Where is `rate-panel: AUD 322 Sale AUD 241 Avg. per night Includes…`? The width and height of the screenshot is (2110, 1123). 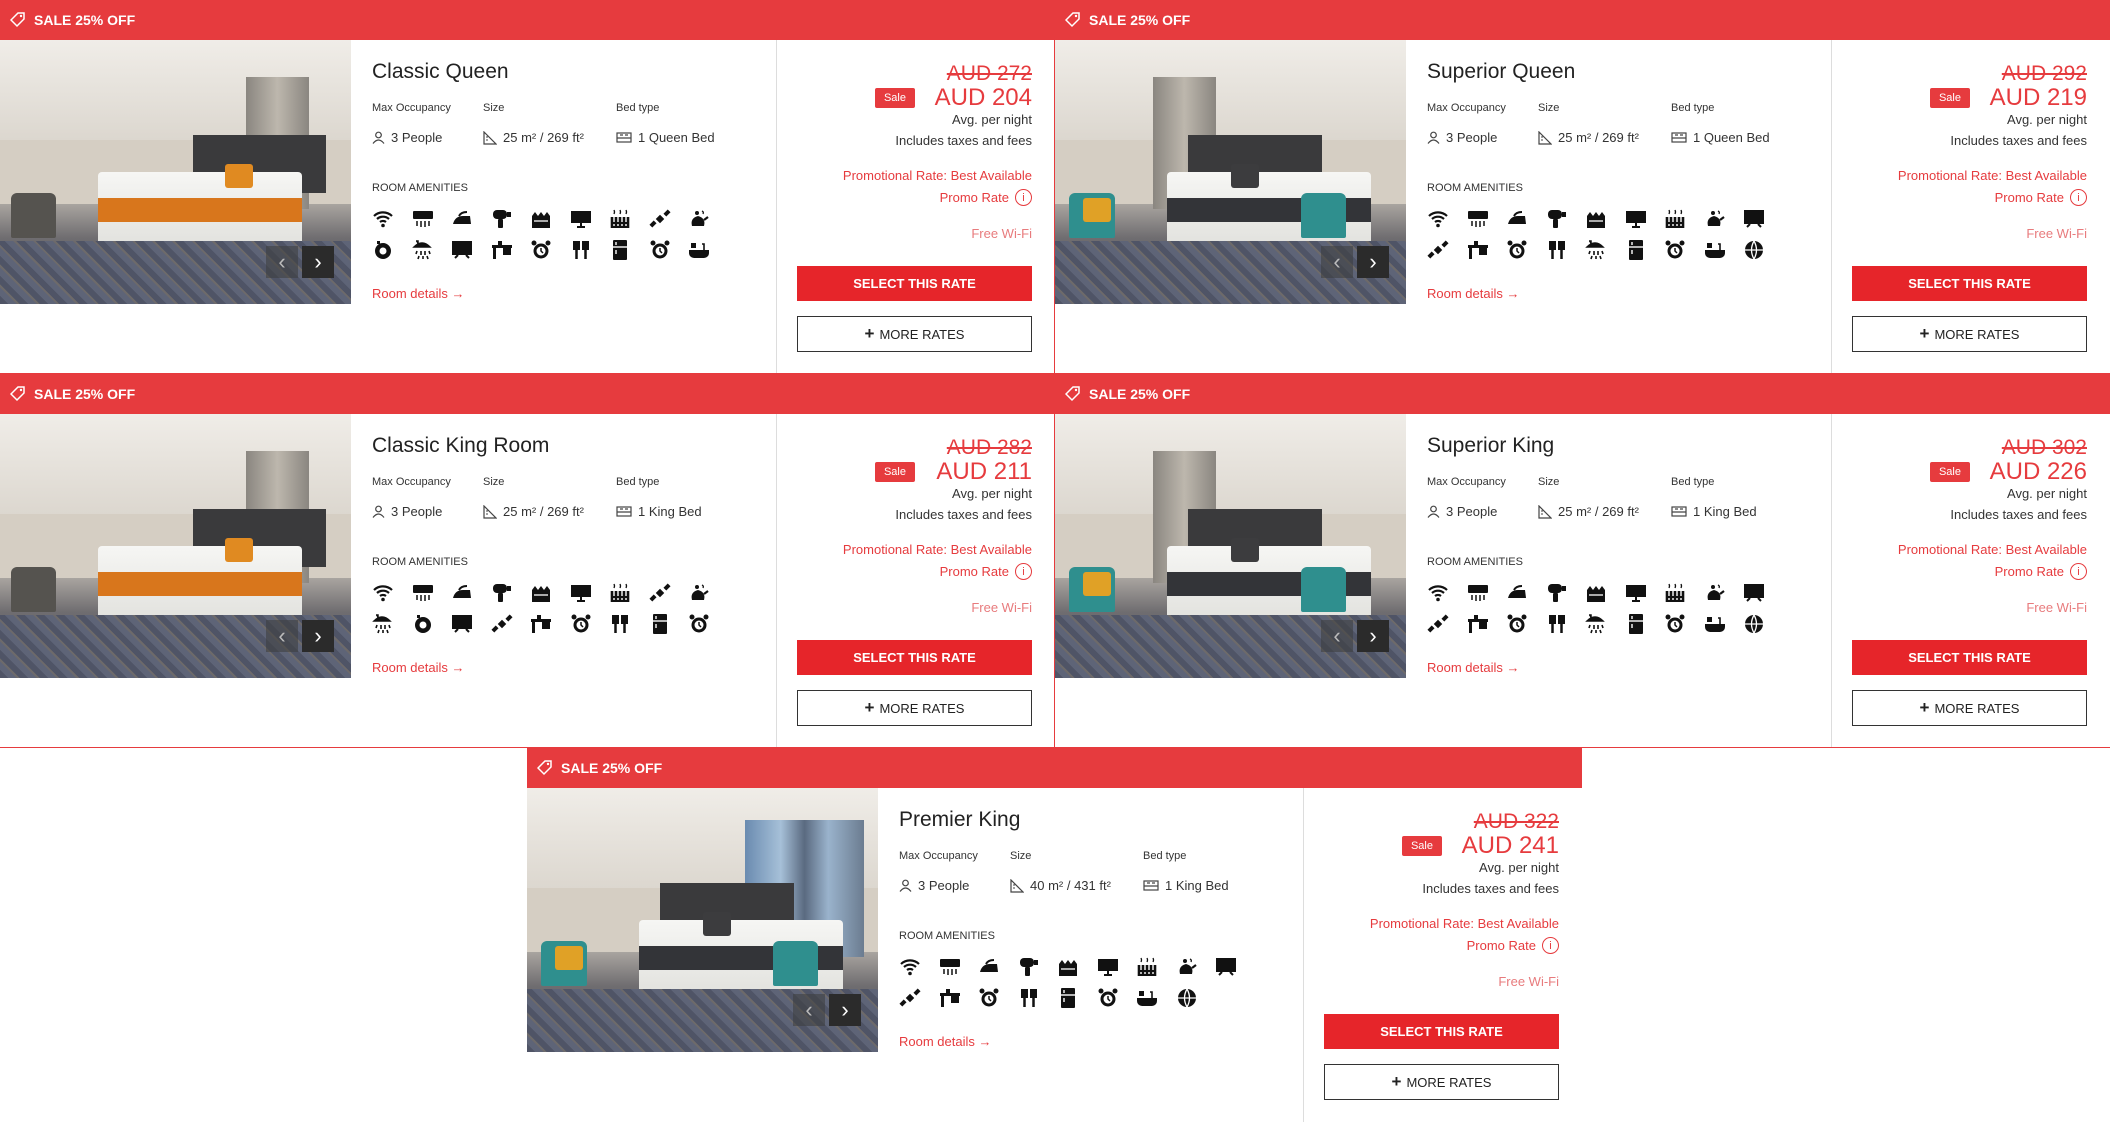 rate-panel: AUD 322 Sale AUD 241 Avg. per night Includes… is located at coordinates (1441, 955).